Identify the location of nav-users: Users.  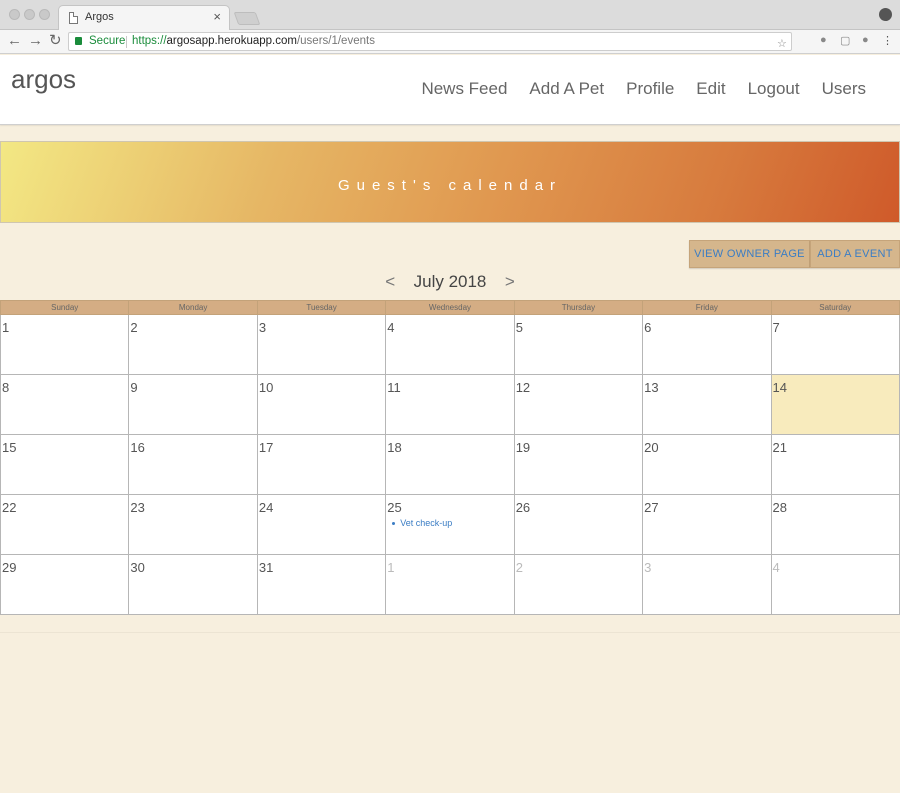
(844, 89).